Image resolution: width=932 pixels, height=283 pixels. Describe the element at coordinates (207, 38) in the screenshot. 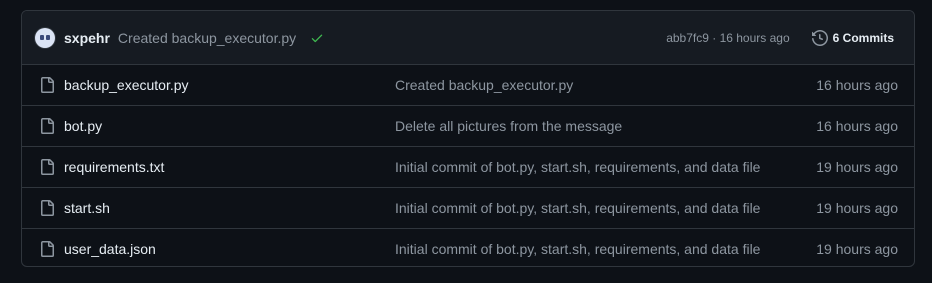

I see `commit-message: Created backup_executor.py` at that location.